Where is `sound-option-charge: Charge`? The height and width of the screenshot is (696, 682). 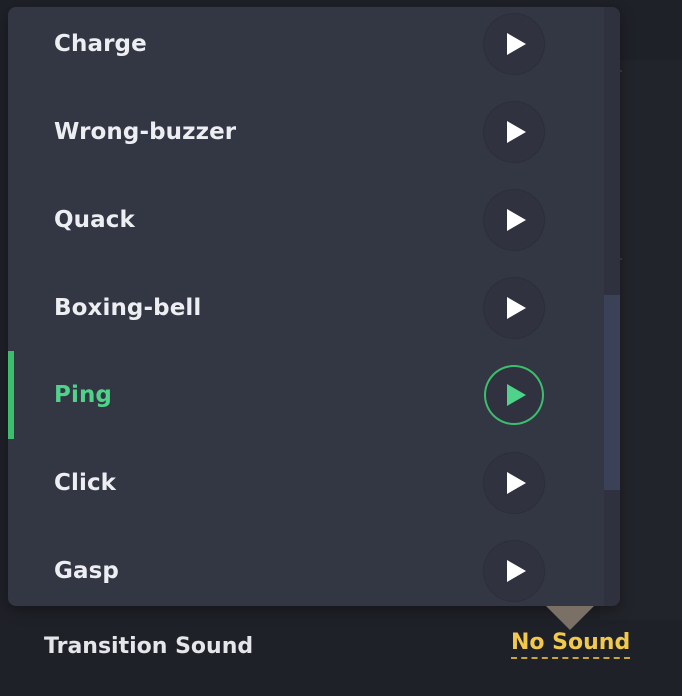 sound-option-charge: Charge is located at coordinates (306, 47).